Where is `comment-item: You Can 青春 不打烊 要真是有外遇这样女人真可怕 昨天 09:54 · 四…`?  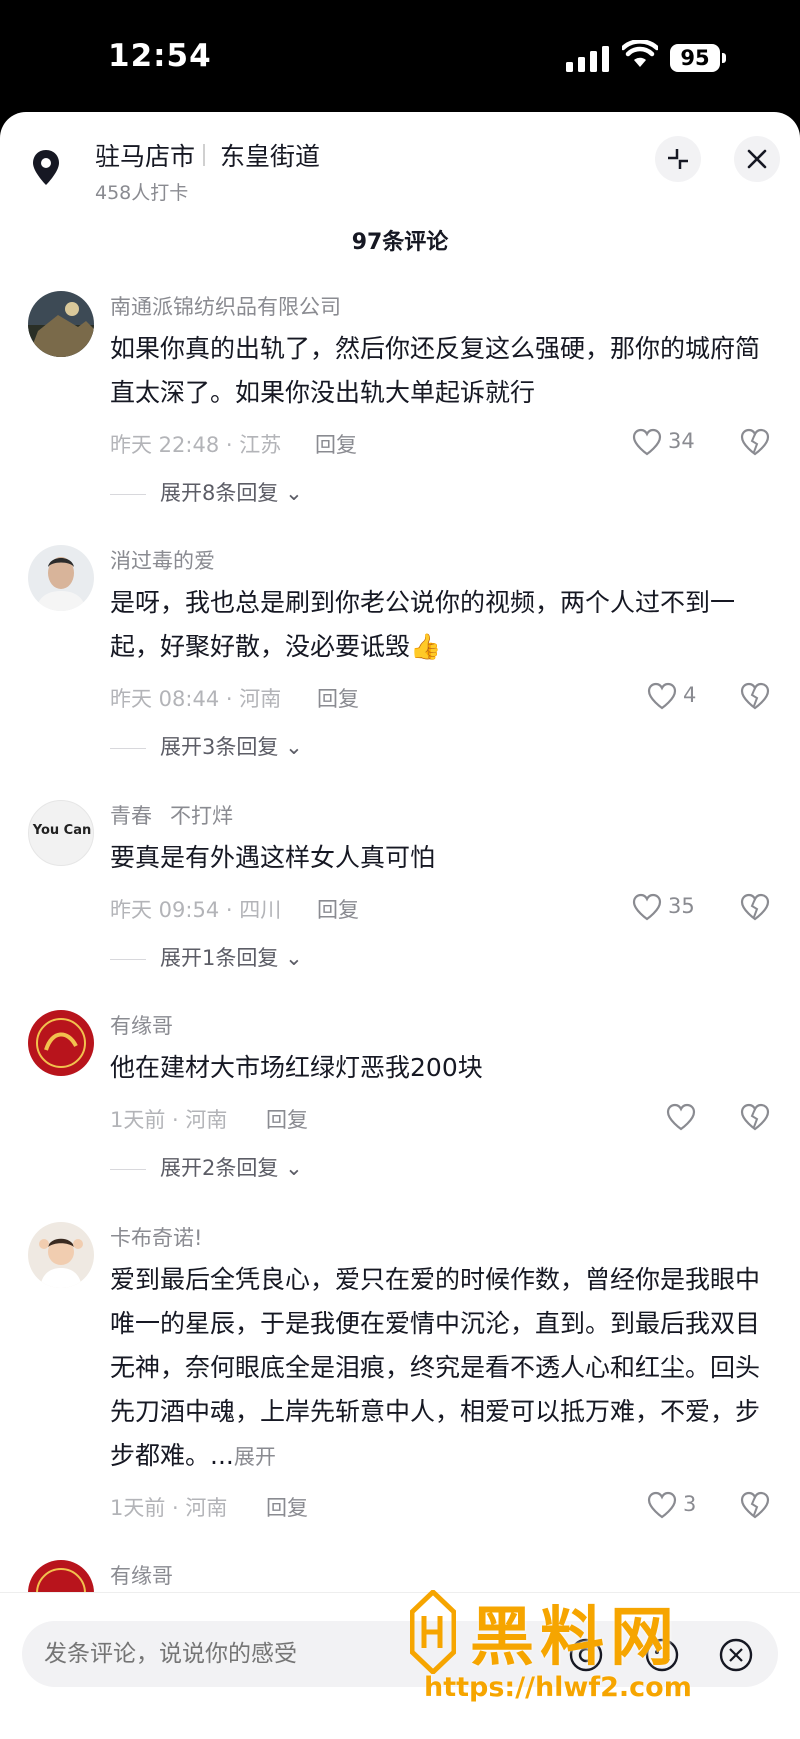 comment-item: You Can 青春 不打烊 要真是有外遇这样女人真可怕 昨天 09:54 · 四… is located at coordinates (400, 885).